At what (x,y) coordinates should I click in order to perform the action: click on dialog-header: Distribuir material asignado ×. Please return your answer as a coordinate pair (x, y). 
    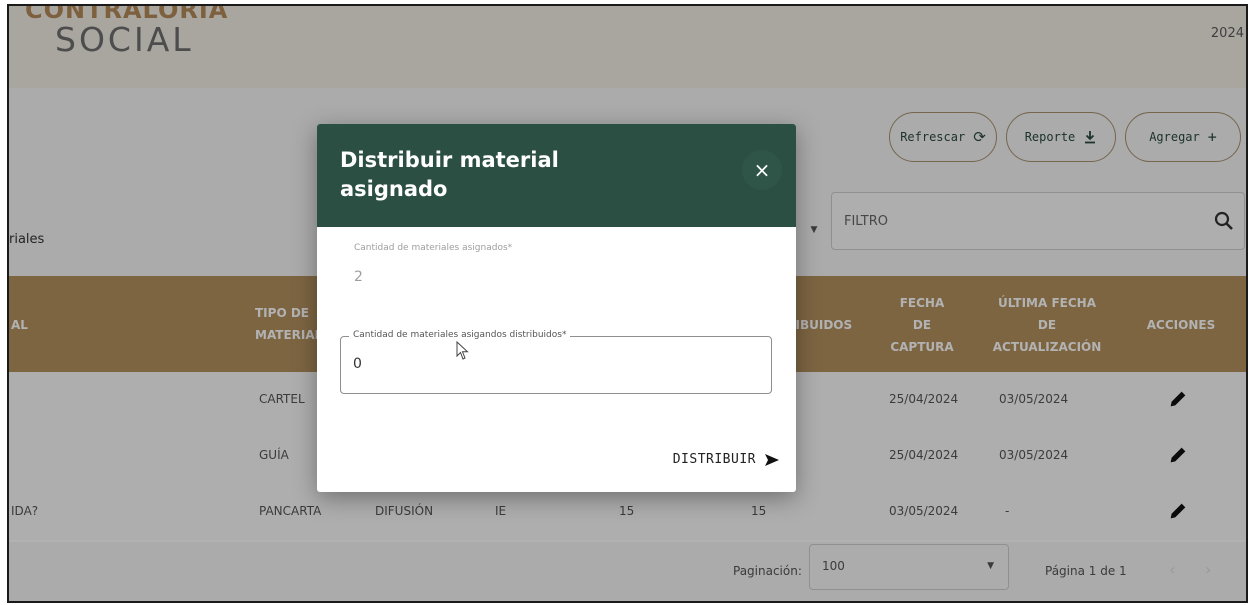
    Looking at the image, I should click on (556, 175).